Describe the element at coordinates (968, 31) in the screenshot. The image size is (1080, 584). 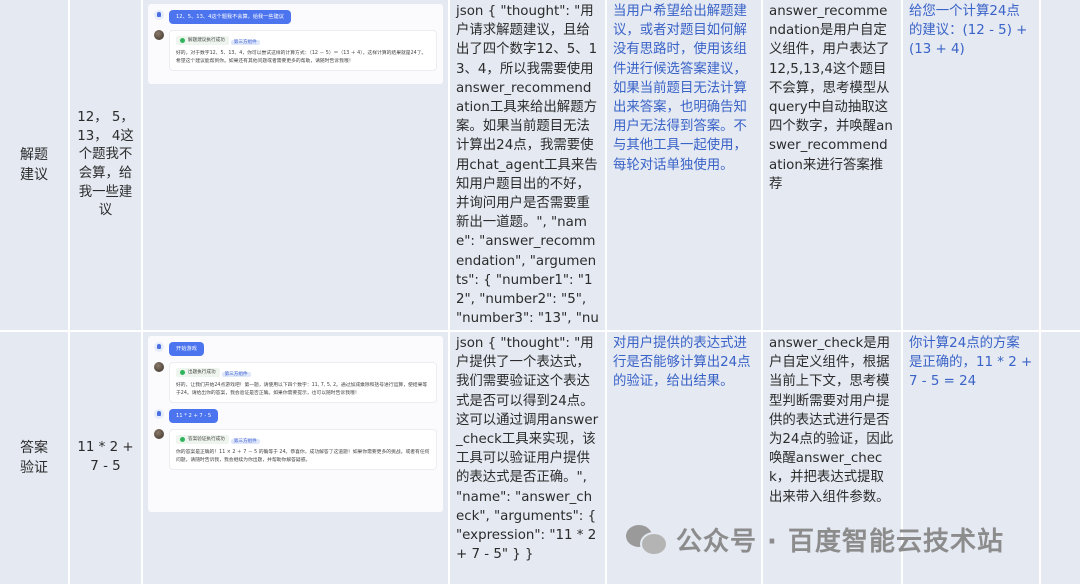
I see `result-text: 给您一个计算24点的建议：(12 - 5) + (13 + 4)` at that location.